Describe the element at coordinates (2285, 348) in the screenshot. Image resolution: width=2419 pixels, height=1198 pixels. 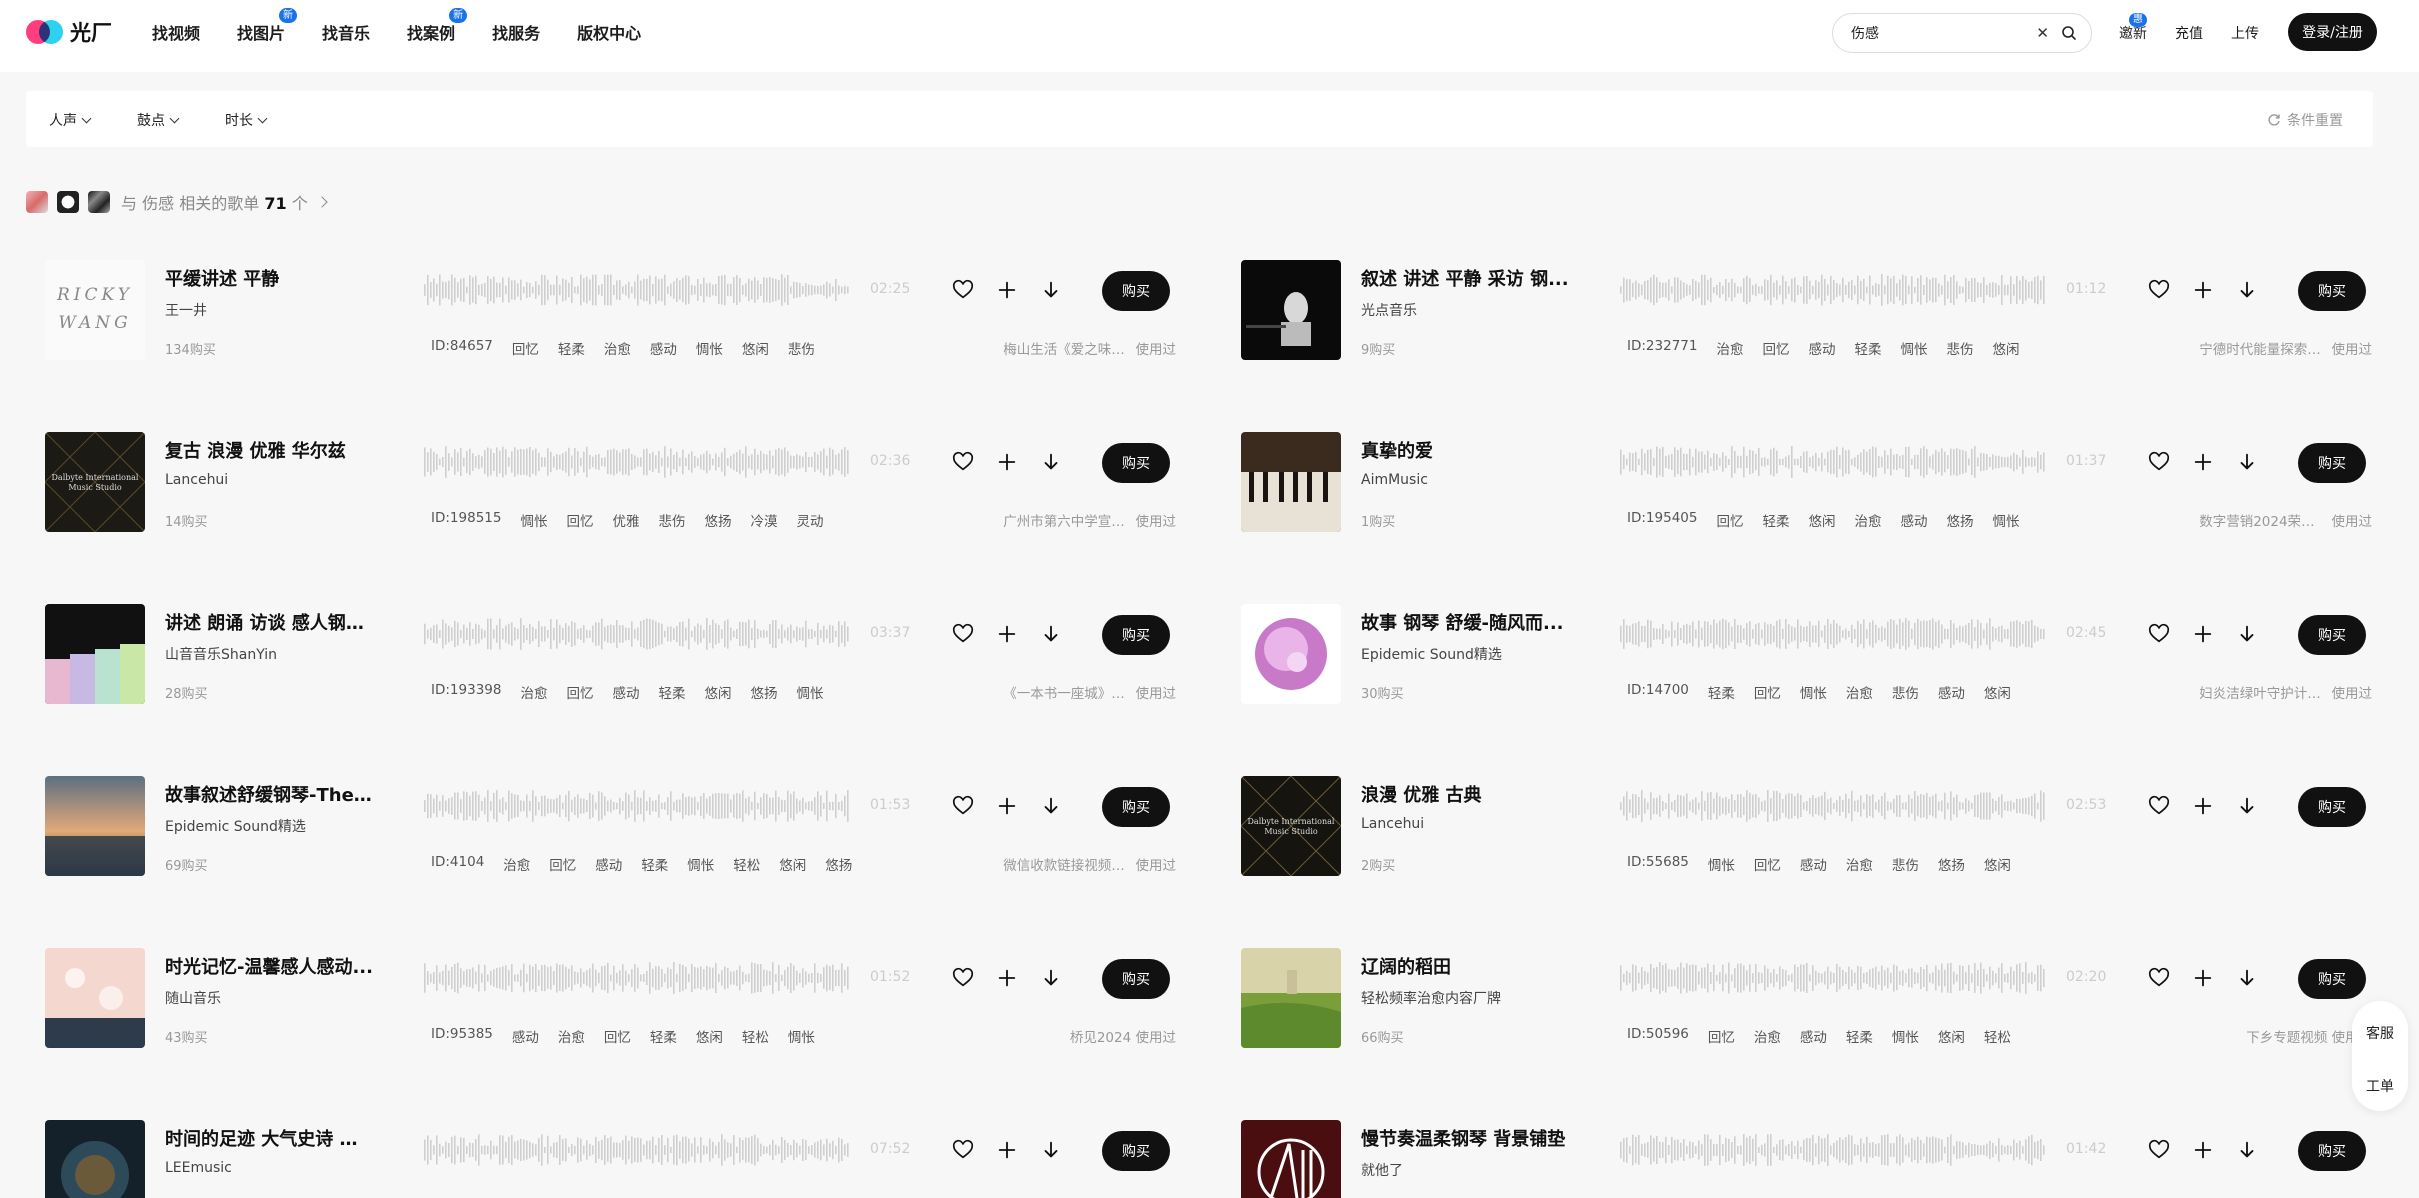
I see `track-usage-info: 宁德时代能量探索家... 使用过` at that location.